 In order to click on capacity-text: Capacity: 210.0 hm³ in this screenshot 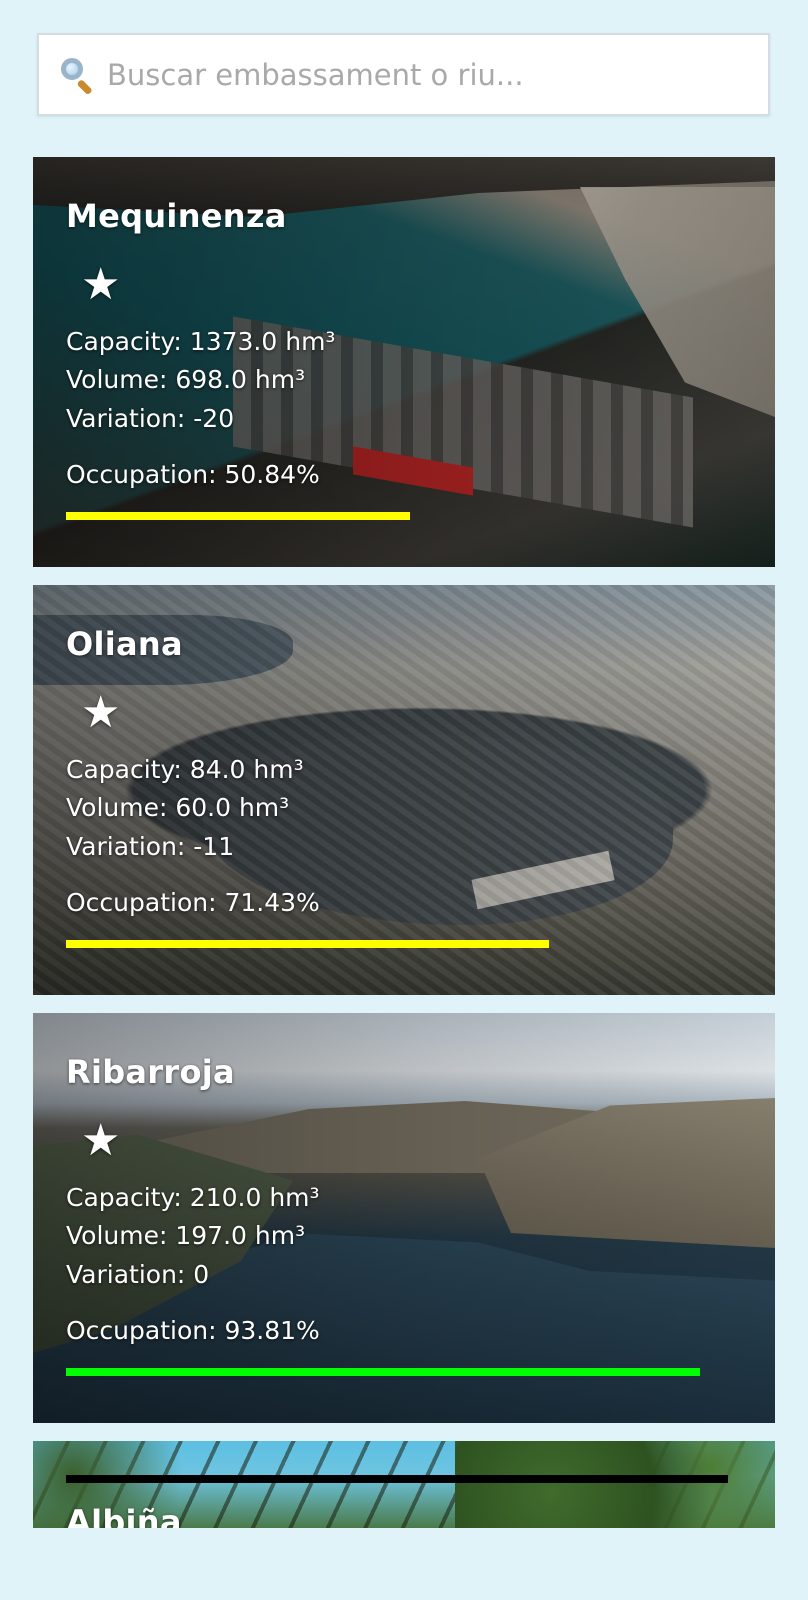, I will do `click(193, 1197)`.